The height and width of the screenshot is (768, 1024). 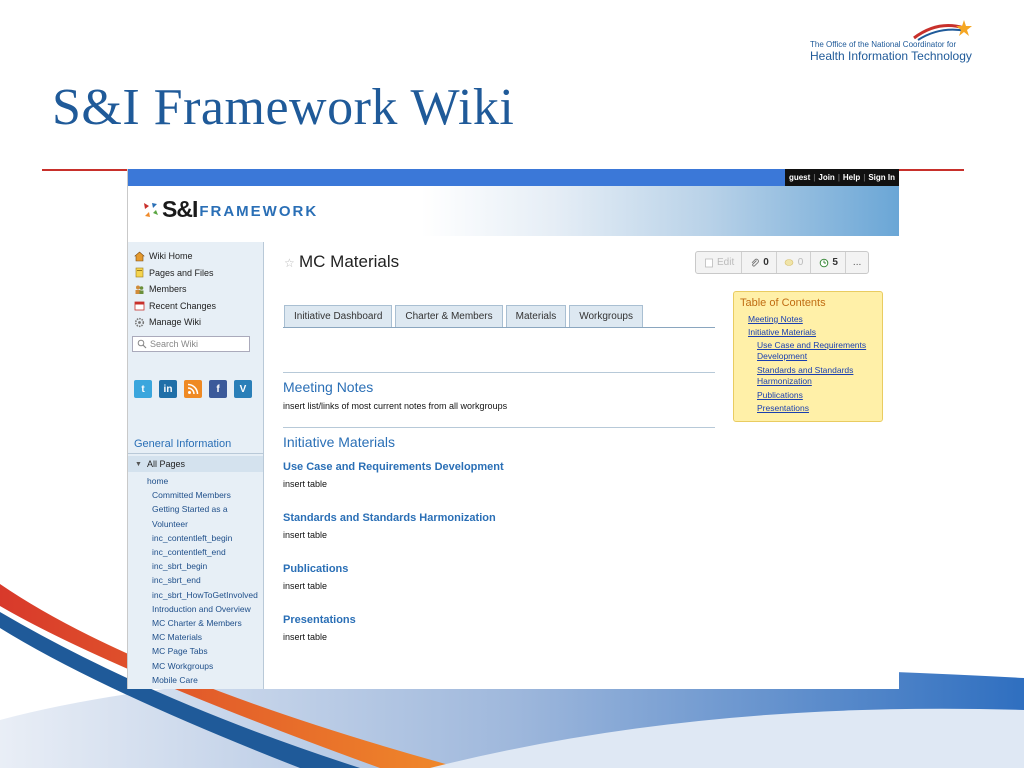 What do you see at coordinates (800, 262) in the screenshot?
I see `comments-count: 0` at bounding box center [800, 262].